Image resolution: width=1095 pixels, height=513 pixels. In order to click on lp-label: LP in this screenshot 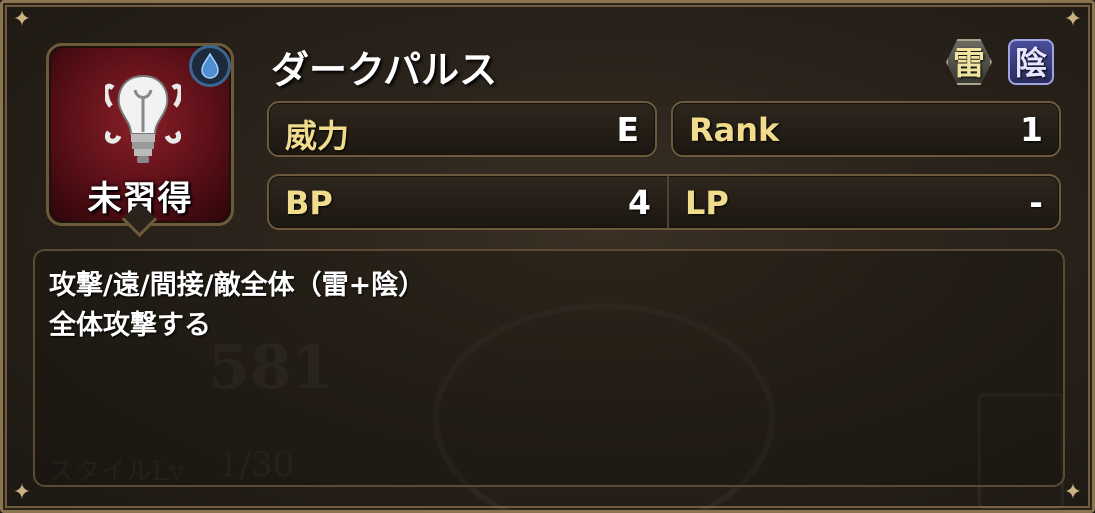, I will do `click(707, 203)`.